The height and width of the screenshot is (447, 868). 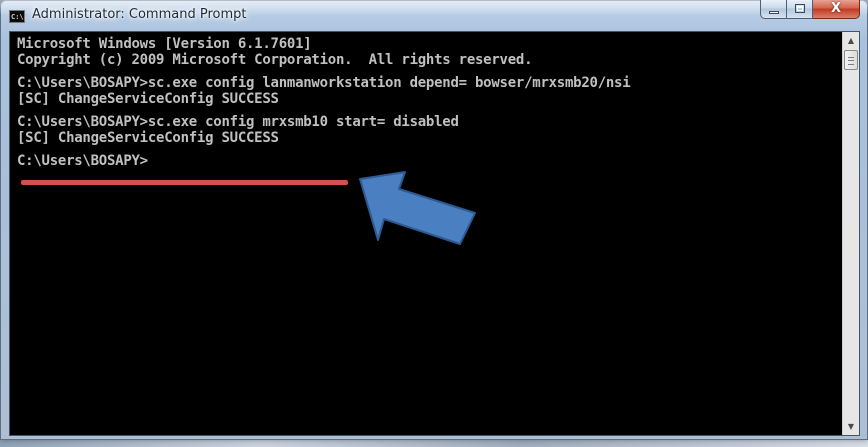 I want to click on pointer-arrow-icon, so click(x=417, y=208).